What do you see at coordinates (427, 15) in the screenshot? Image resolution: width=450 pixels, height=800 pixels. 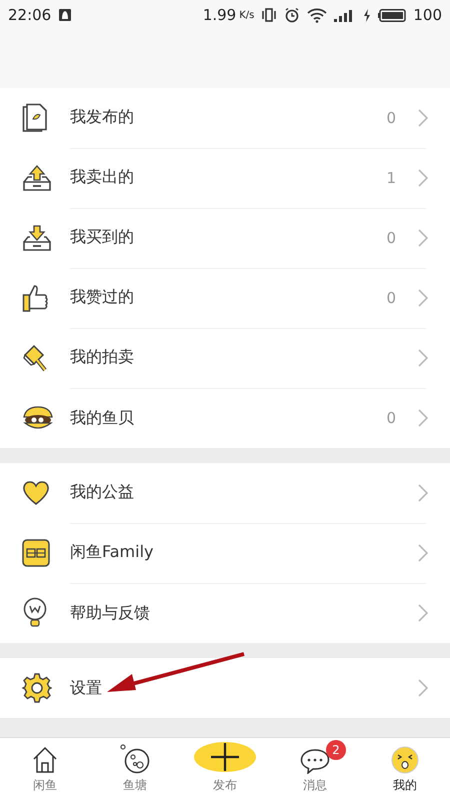 I see `battery-level: 100` at bounding box center [427, 15].